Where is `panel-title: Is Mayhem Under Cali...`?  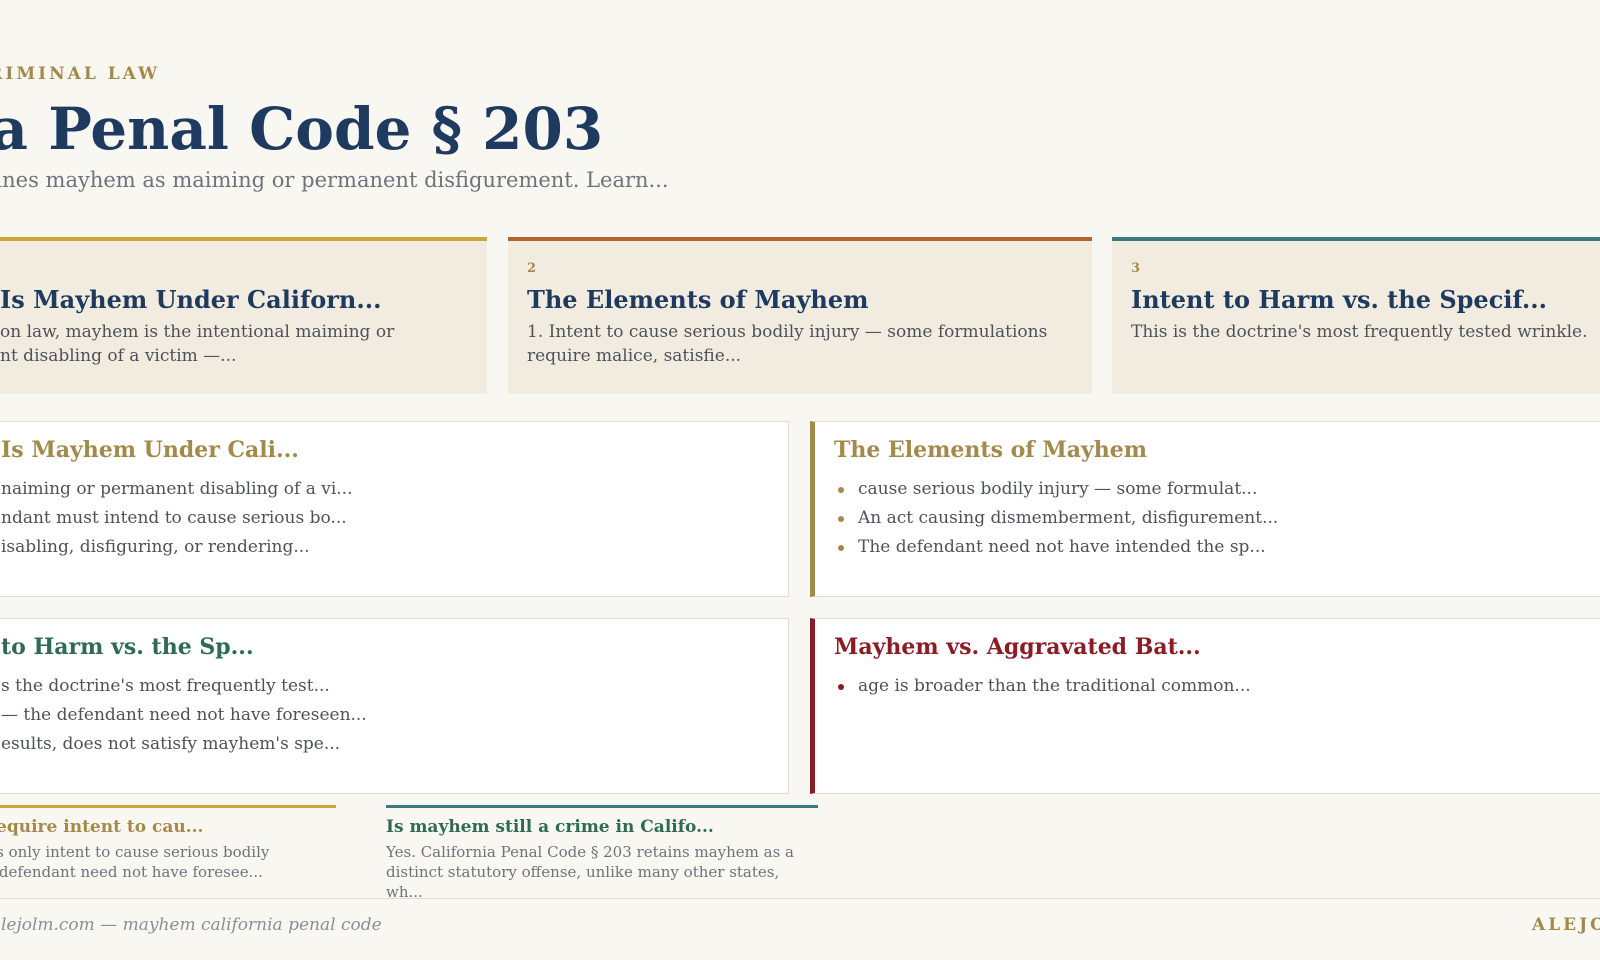 panel-title: Is Mayhem Under Cali... is located at coordinates (150, 450).